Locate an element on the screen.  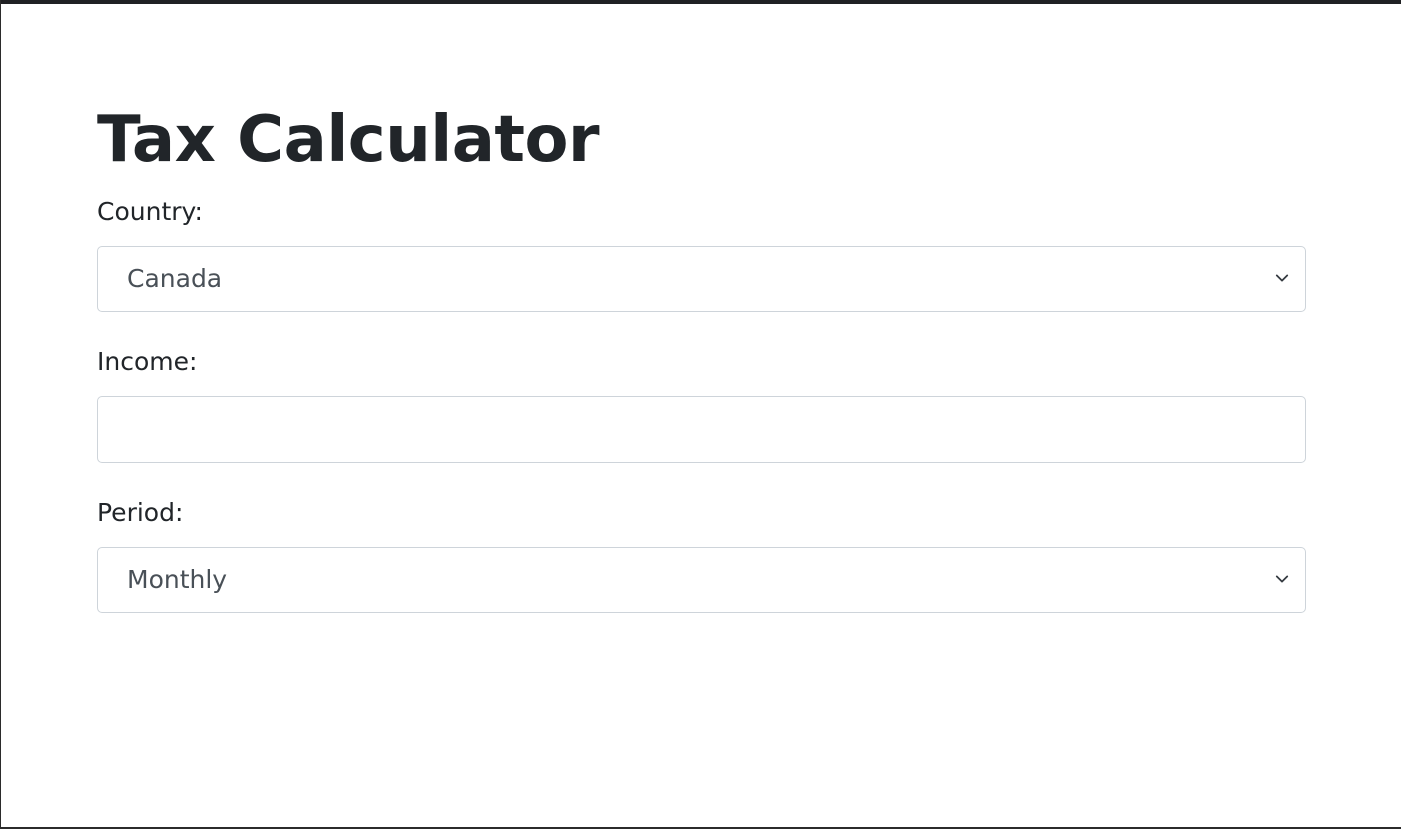
page-title: Tax Calculator is located at coordinates (348, 140).